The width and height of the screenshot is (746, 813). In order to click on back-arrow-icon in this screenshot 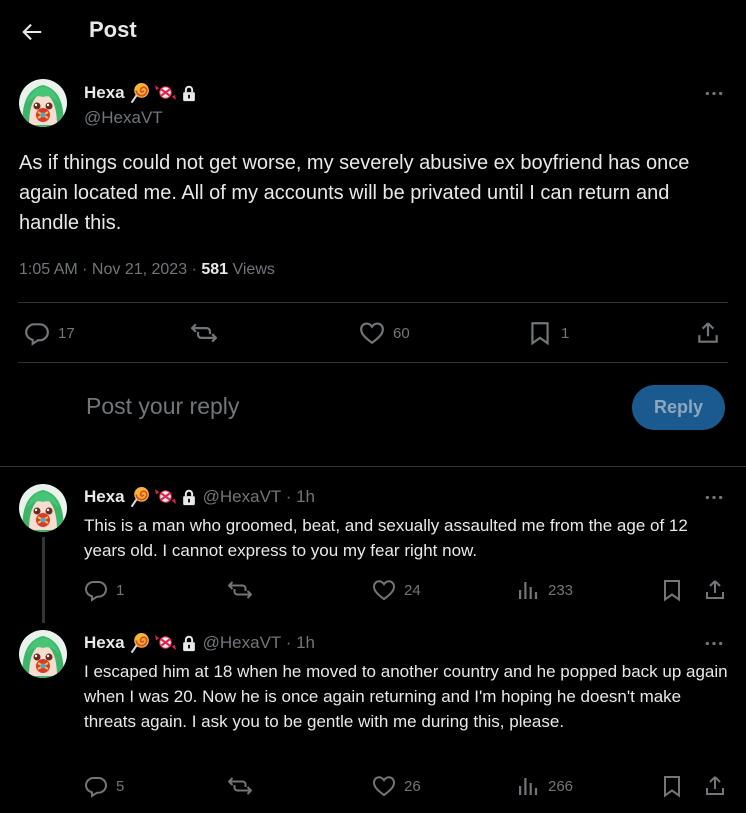, I will do `click(32, 32)`.